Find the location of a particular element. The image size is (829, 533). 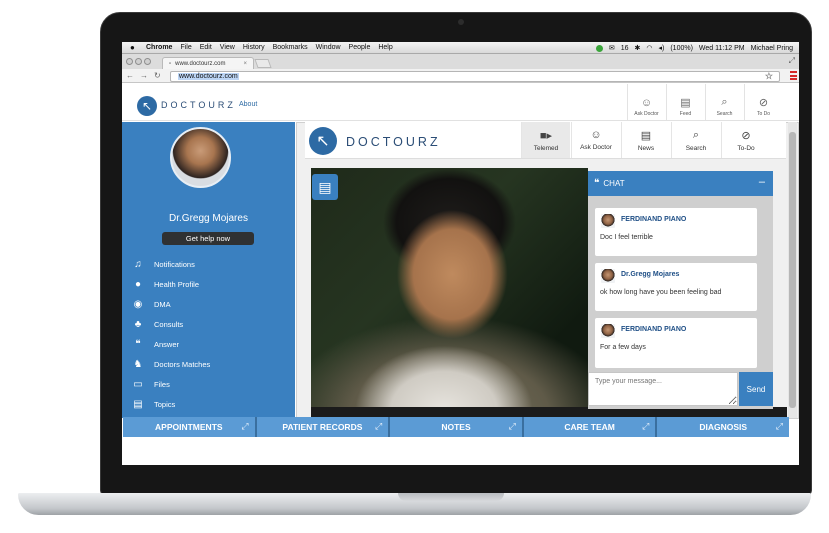

zoom-window-button is located at coordinates (147, 61).